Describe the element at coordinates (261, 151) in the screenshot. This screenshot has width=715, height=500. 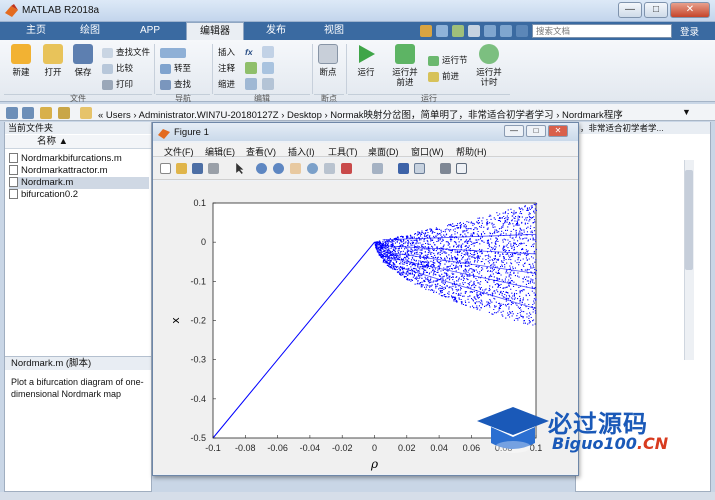
I see `menu-view: 查看(V)` at that location.